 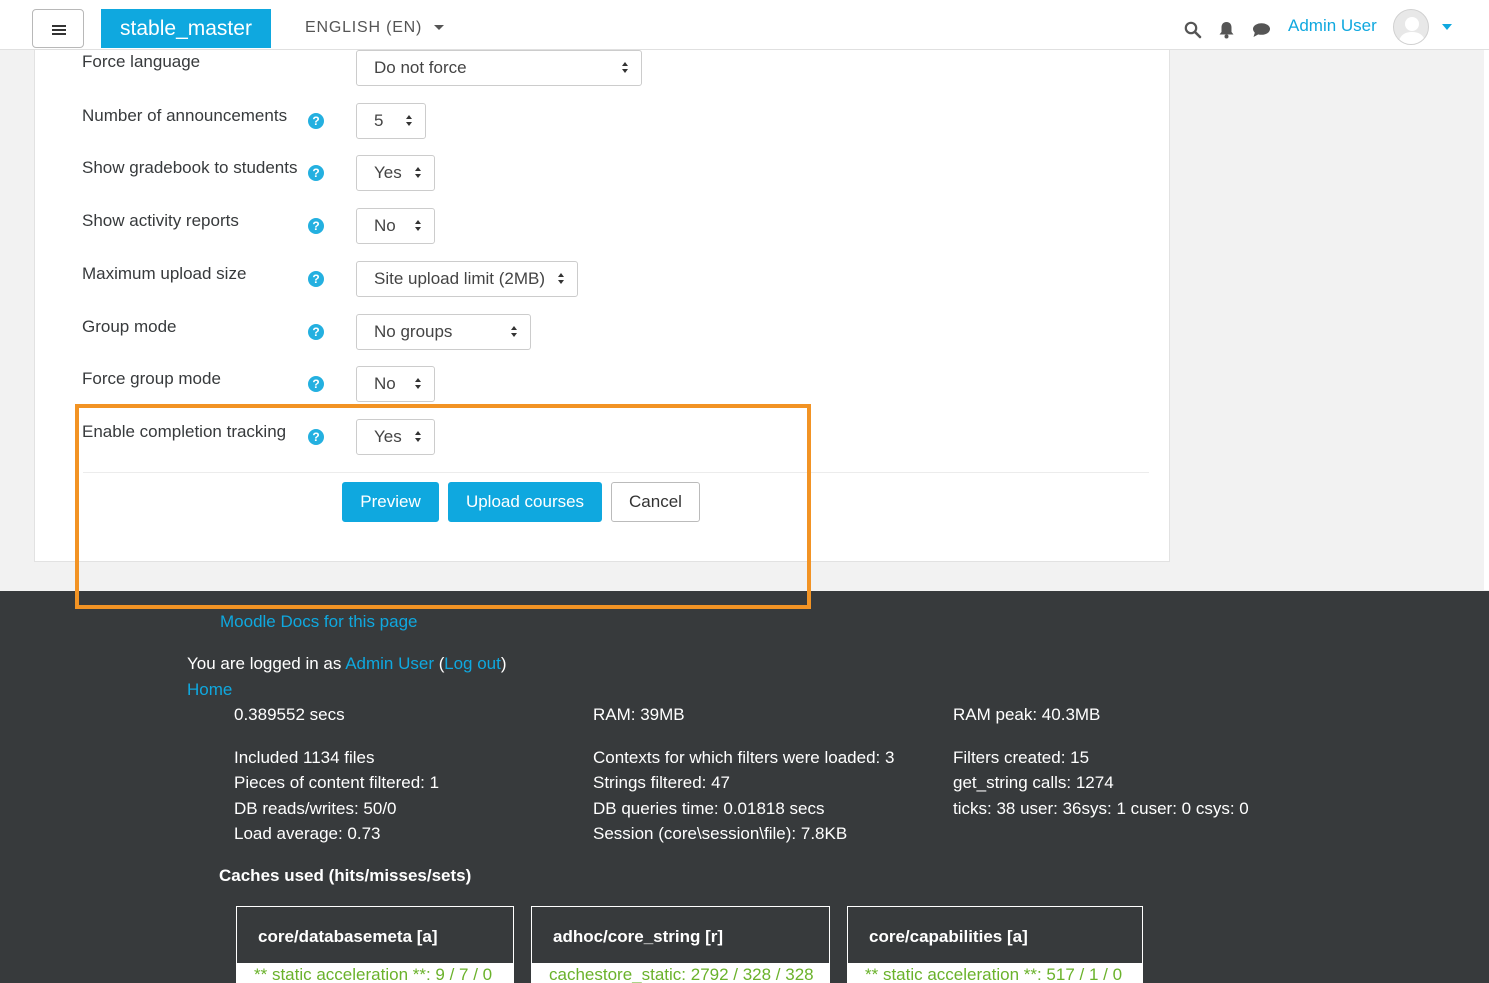 What do you see at coordinates (391, 121) in the screenshot?
I see `form-row-select: 5` at bounding box center [391, 121].